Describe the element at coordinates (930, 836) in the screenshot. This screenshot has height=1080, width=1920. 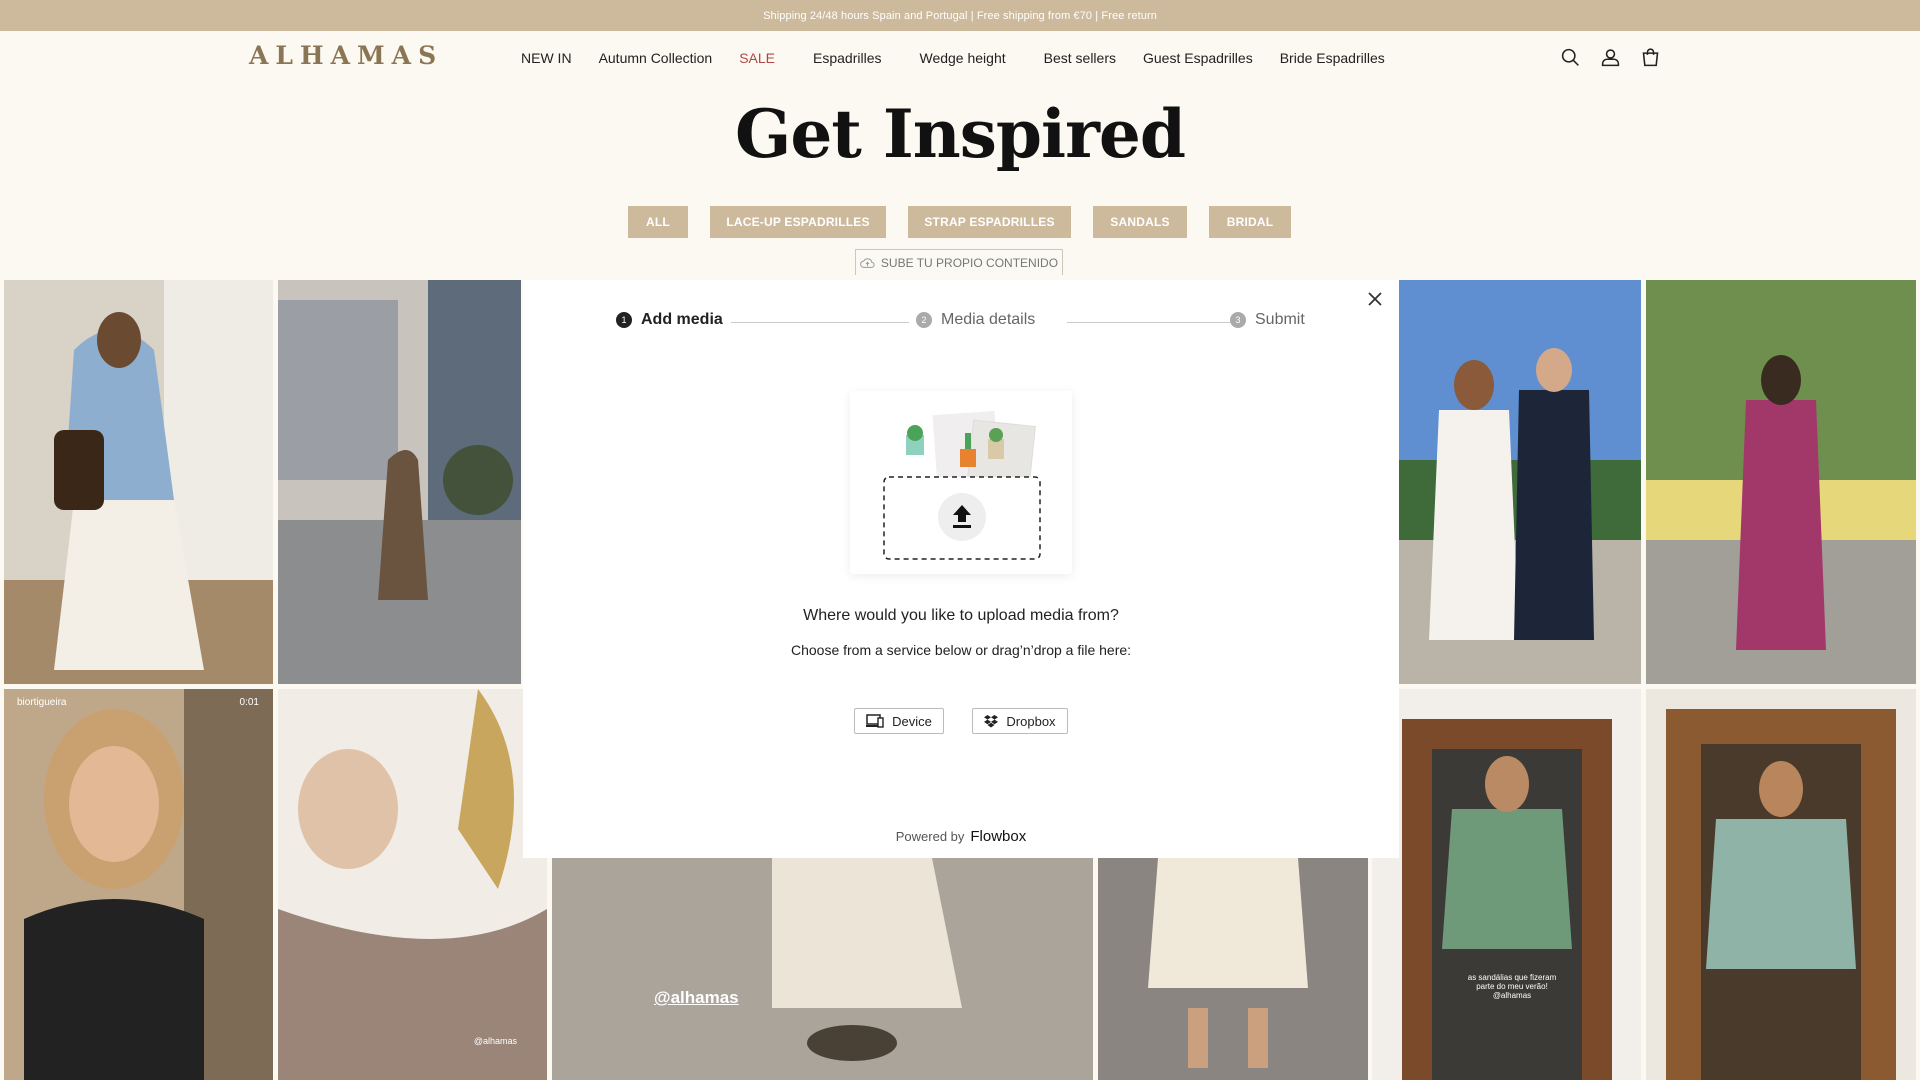
I see `powered-by-text: Powered by` at that location.